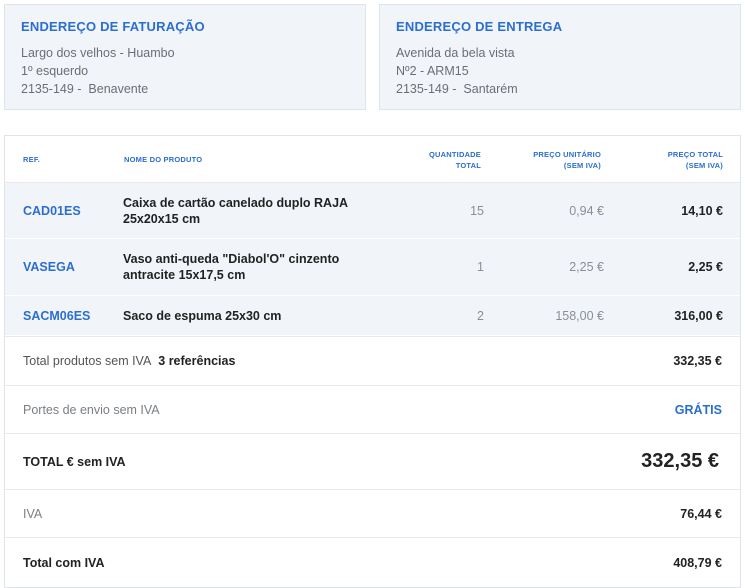 This screenshot has width=745, height=588. I want to click on shipping-address-line: 2135-149 - Santarém, so click(457, 89).